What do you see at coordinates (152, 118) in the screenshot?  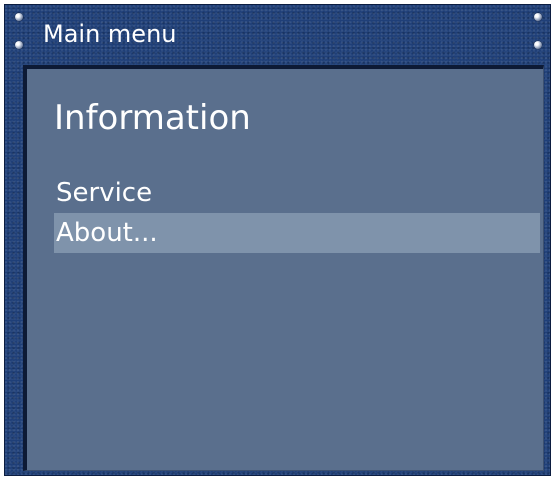 I see `panel-heading: Information` at bounding box center [152, 118].